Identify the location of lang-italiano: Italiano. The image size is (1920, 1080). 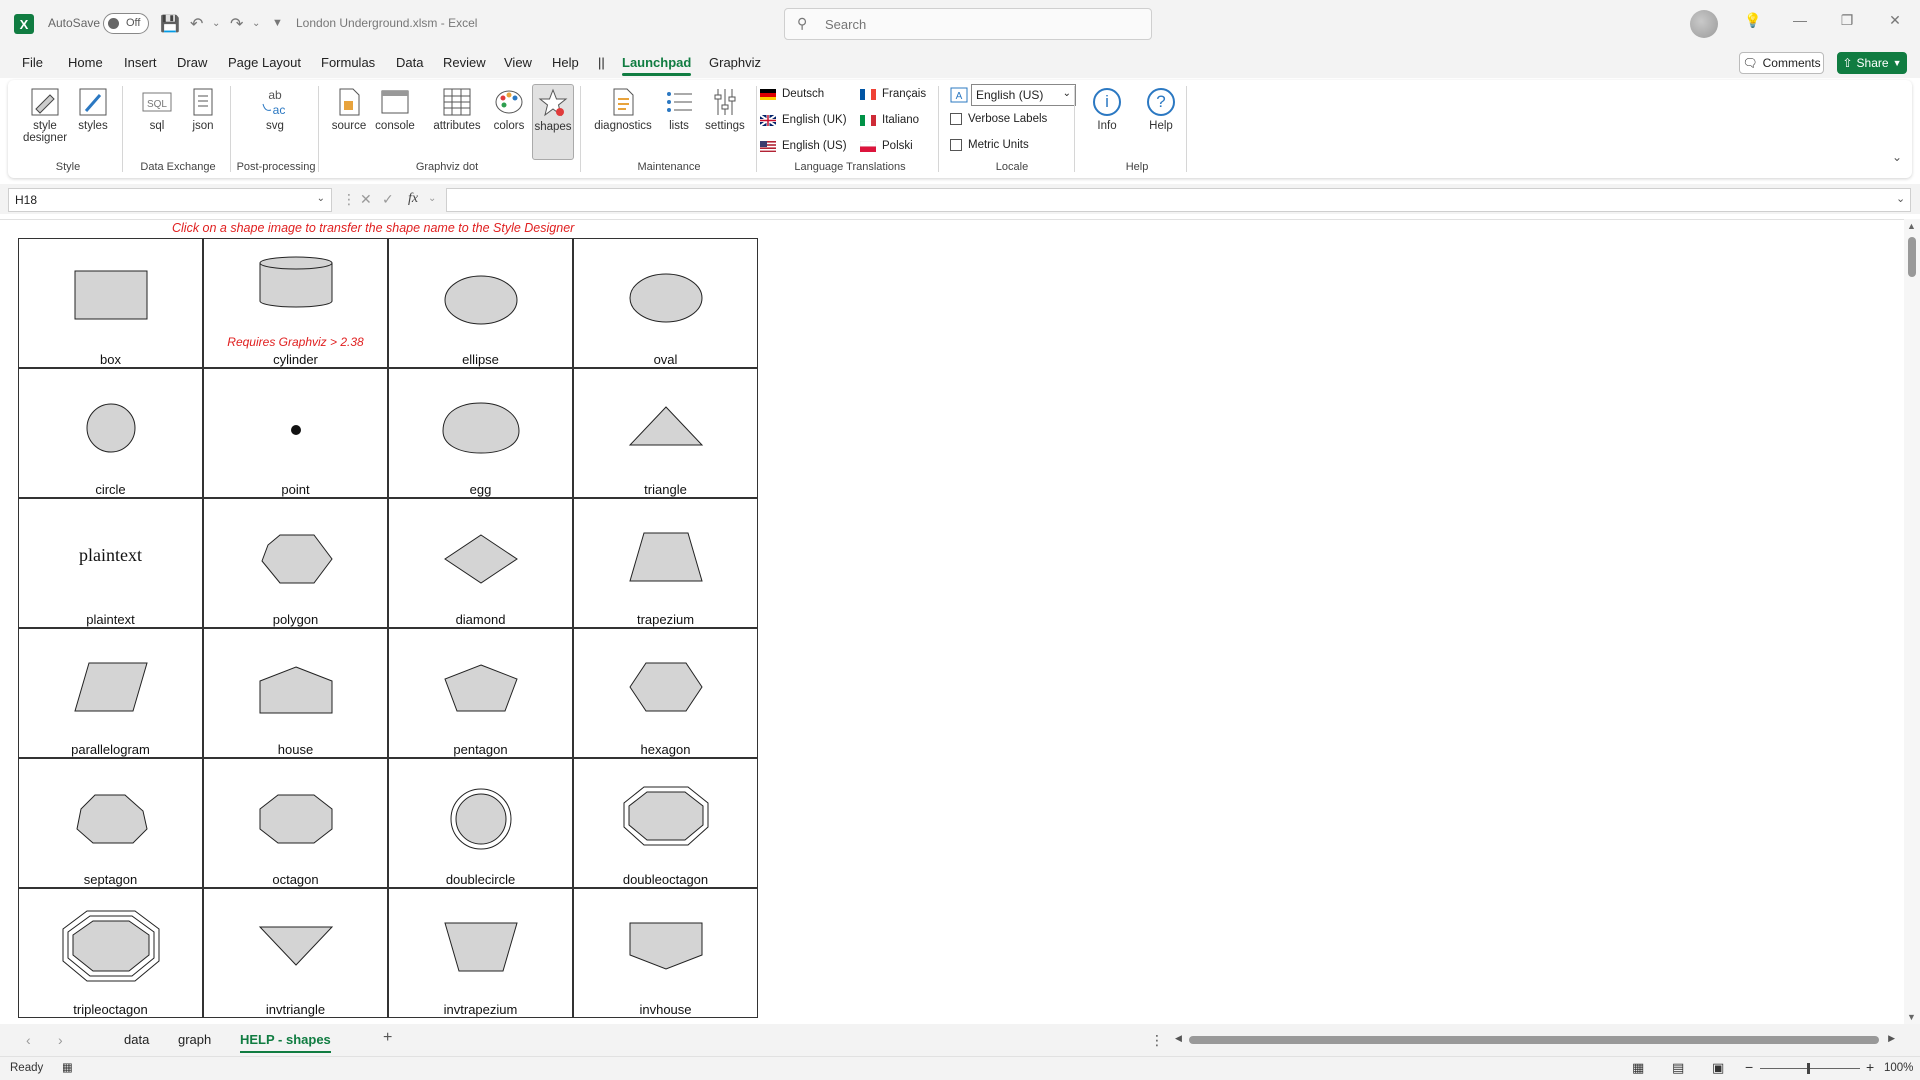
(889, 120).